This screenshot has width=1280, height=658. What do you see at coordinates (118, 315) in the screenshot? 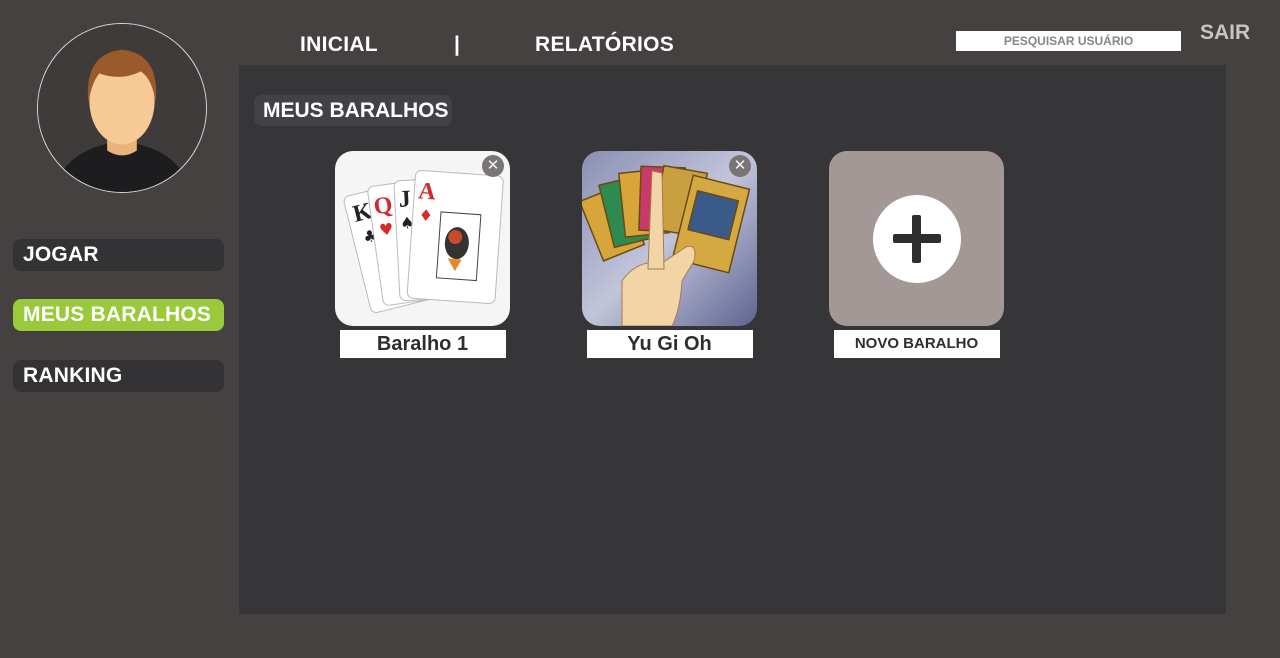
I see `sidebar-item-my-decks: MEUS BARALHOS` at bounding box center [118, 315].